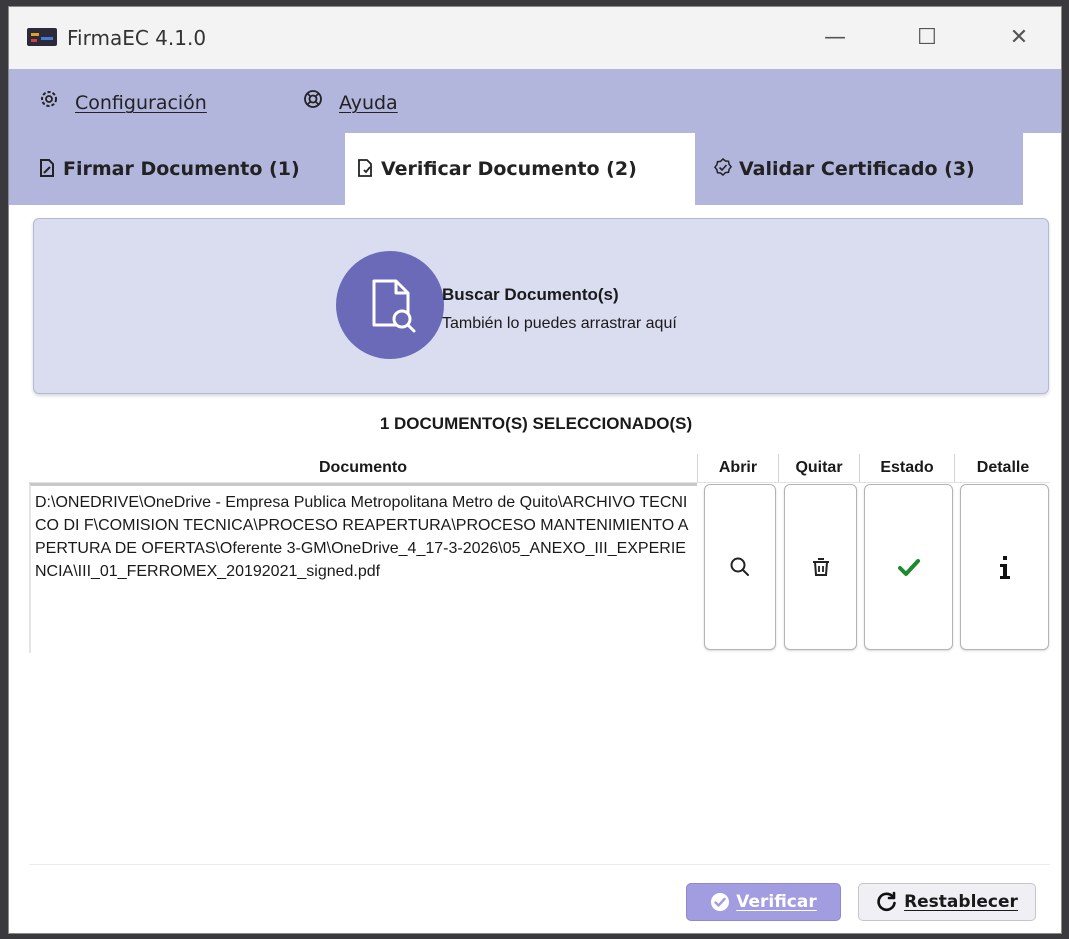  What do you see at coordinates (1019, 38) in the screenshot?
I see `close-button: ✕` at bounding box center [1019, 38].